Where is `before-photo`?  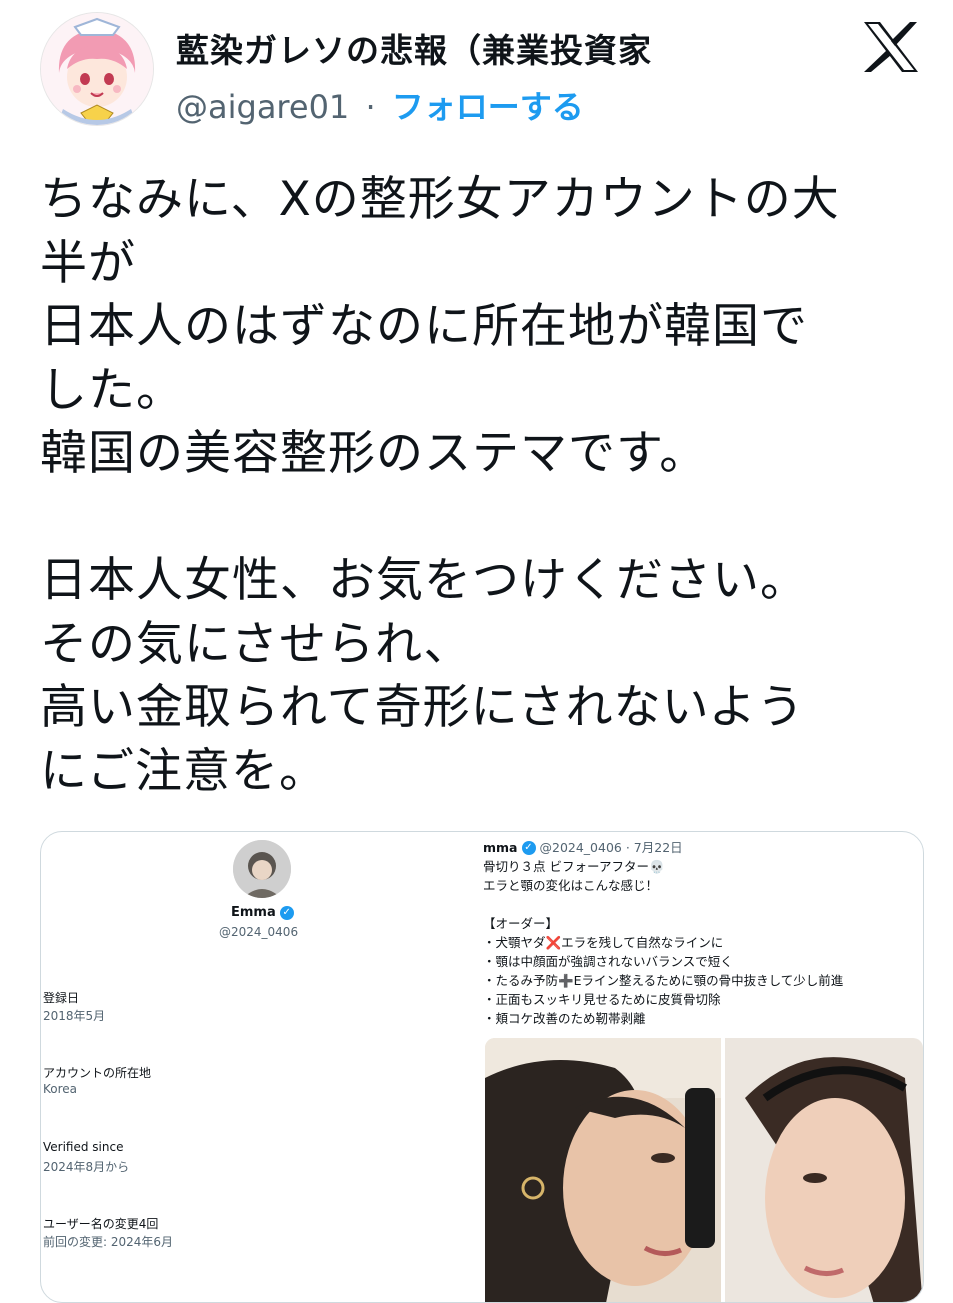
before-photo is located at coordinates (603, 1170).